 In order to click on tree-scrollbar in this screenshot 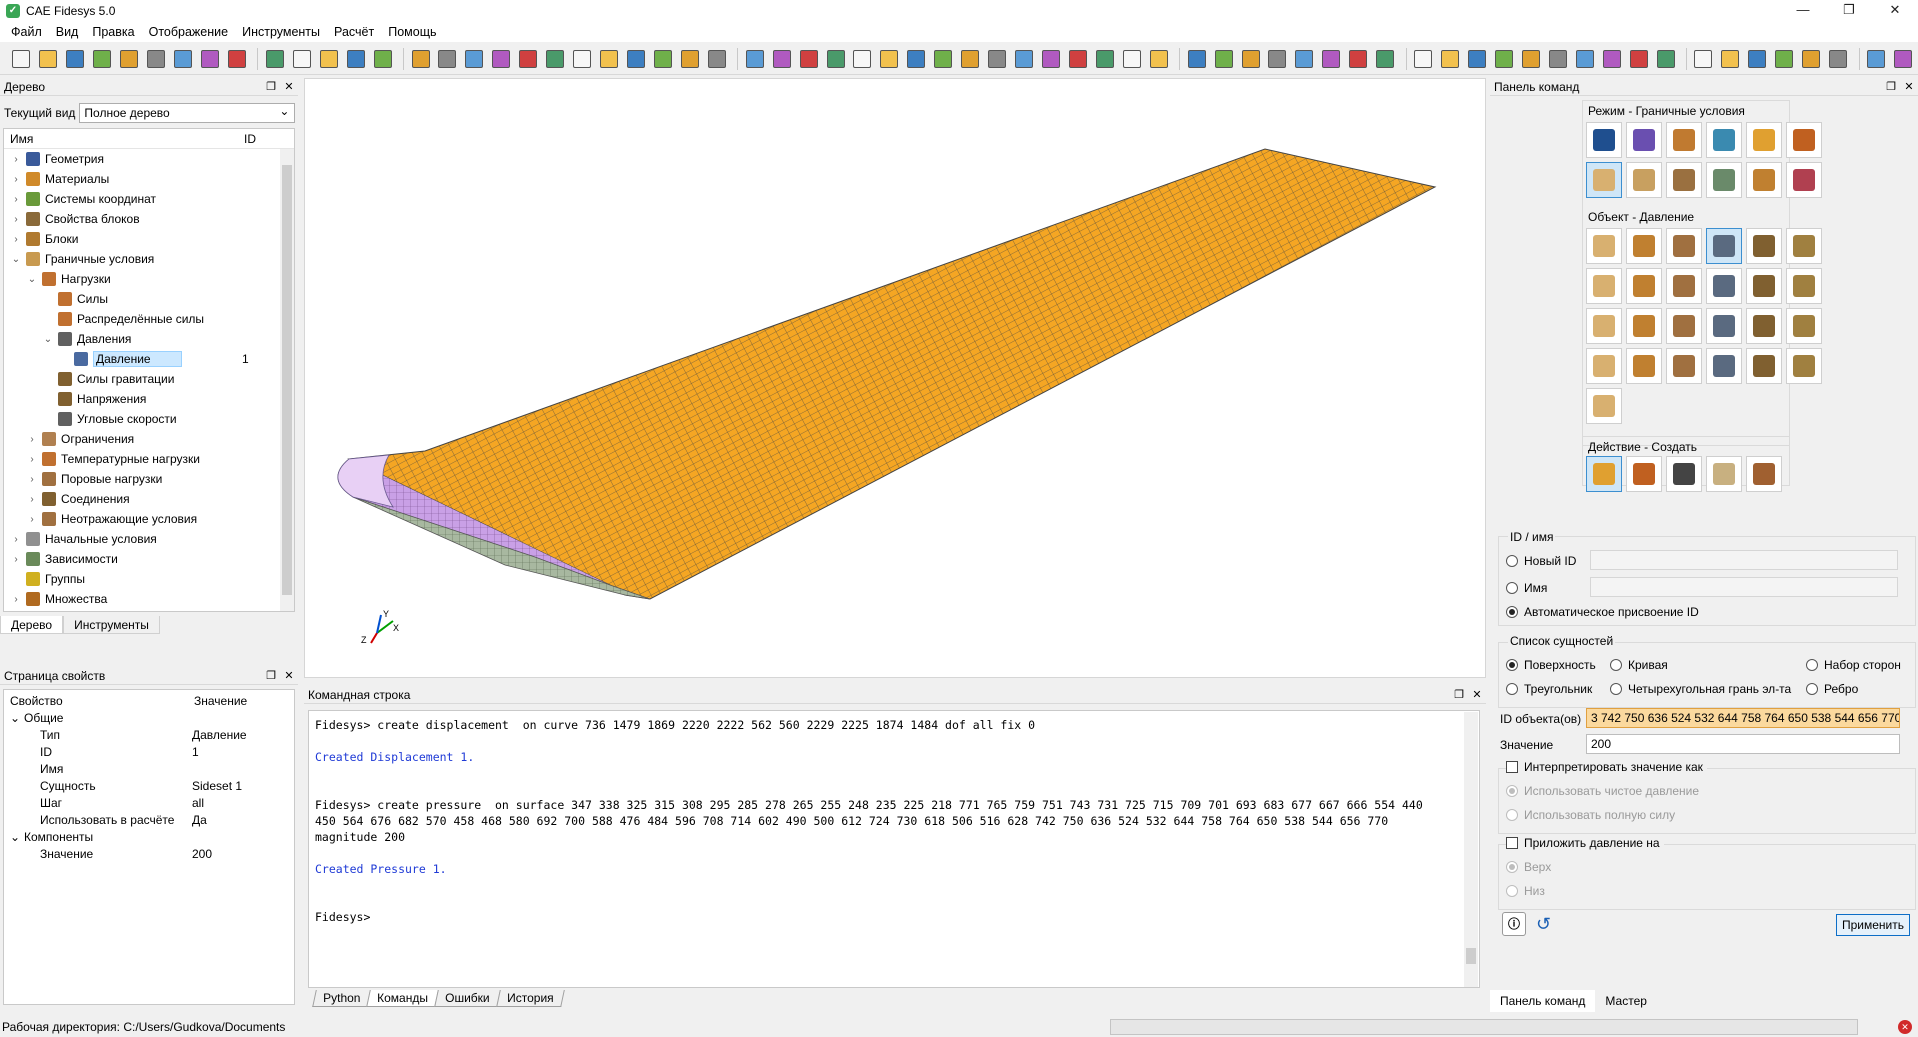, I will do `click(287, 380)`.